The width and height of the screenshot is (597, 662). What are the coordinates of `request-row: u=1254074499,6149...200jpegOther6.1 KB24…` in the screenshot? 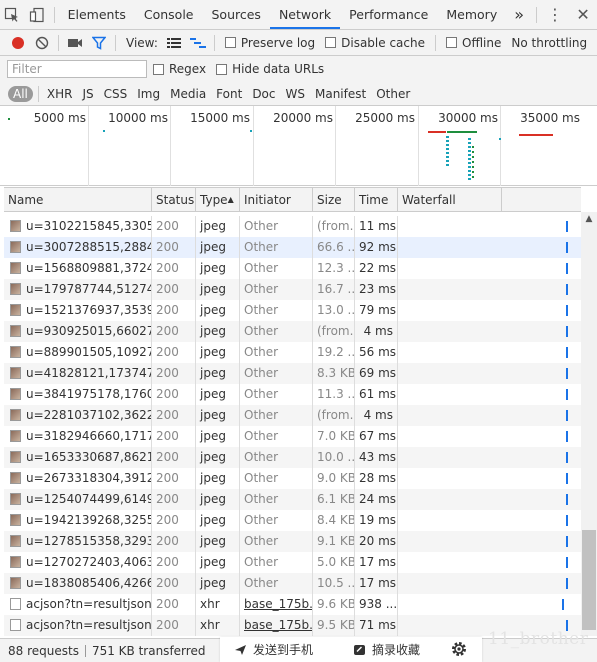 It's located at (292, 499).